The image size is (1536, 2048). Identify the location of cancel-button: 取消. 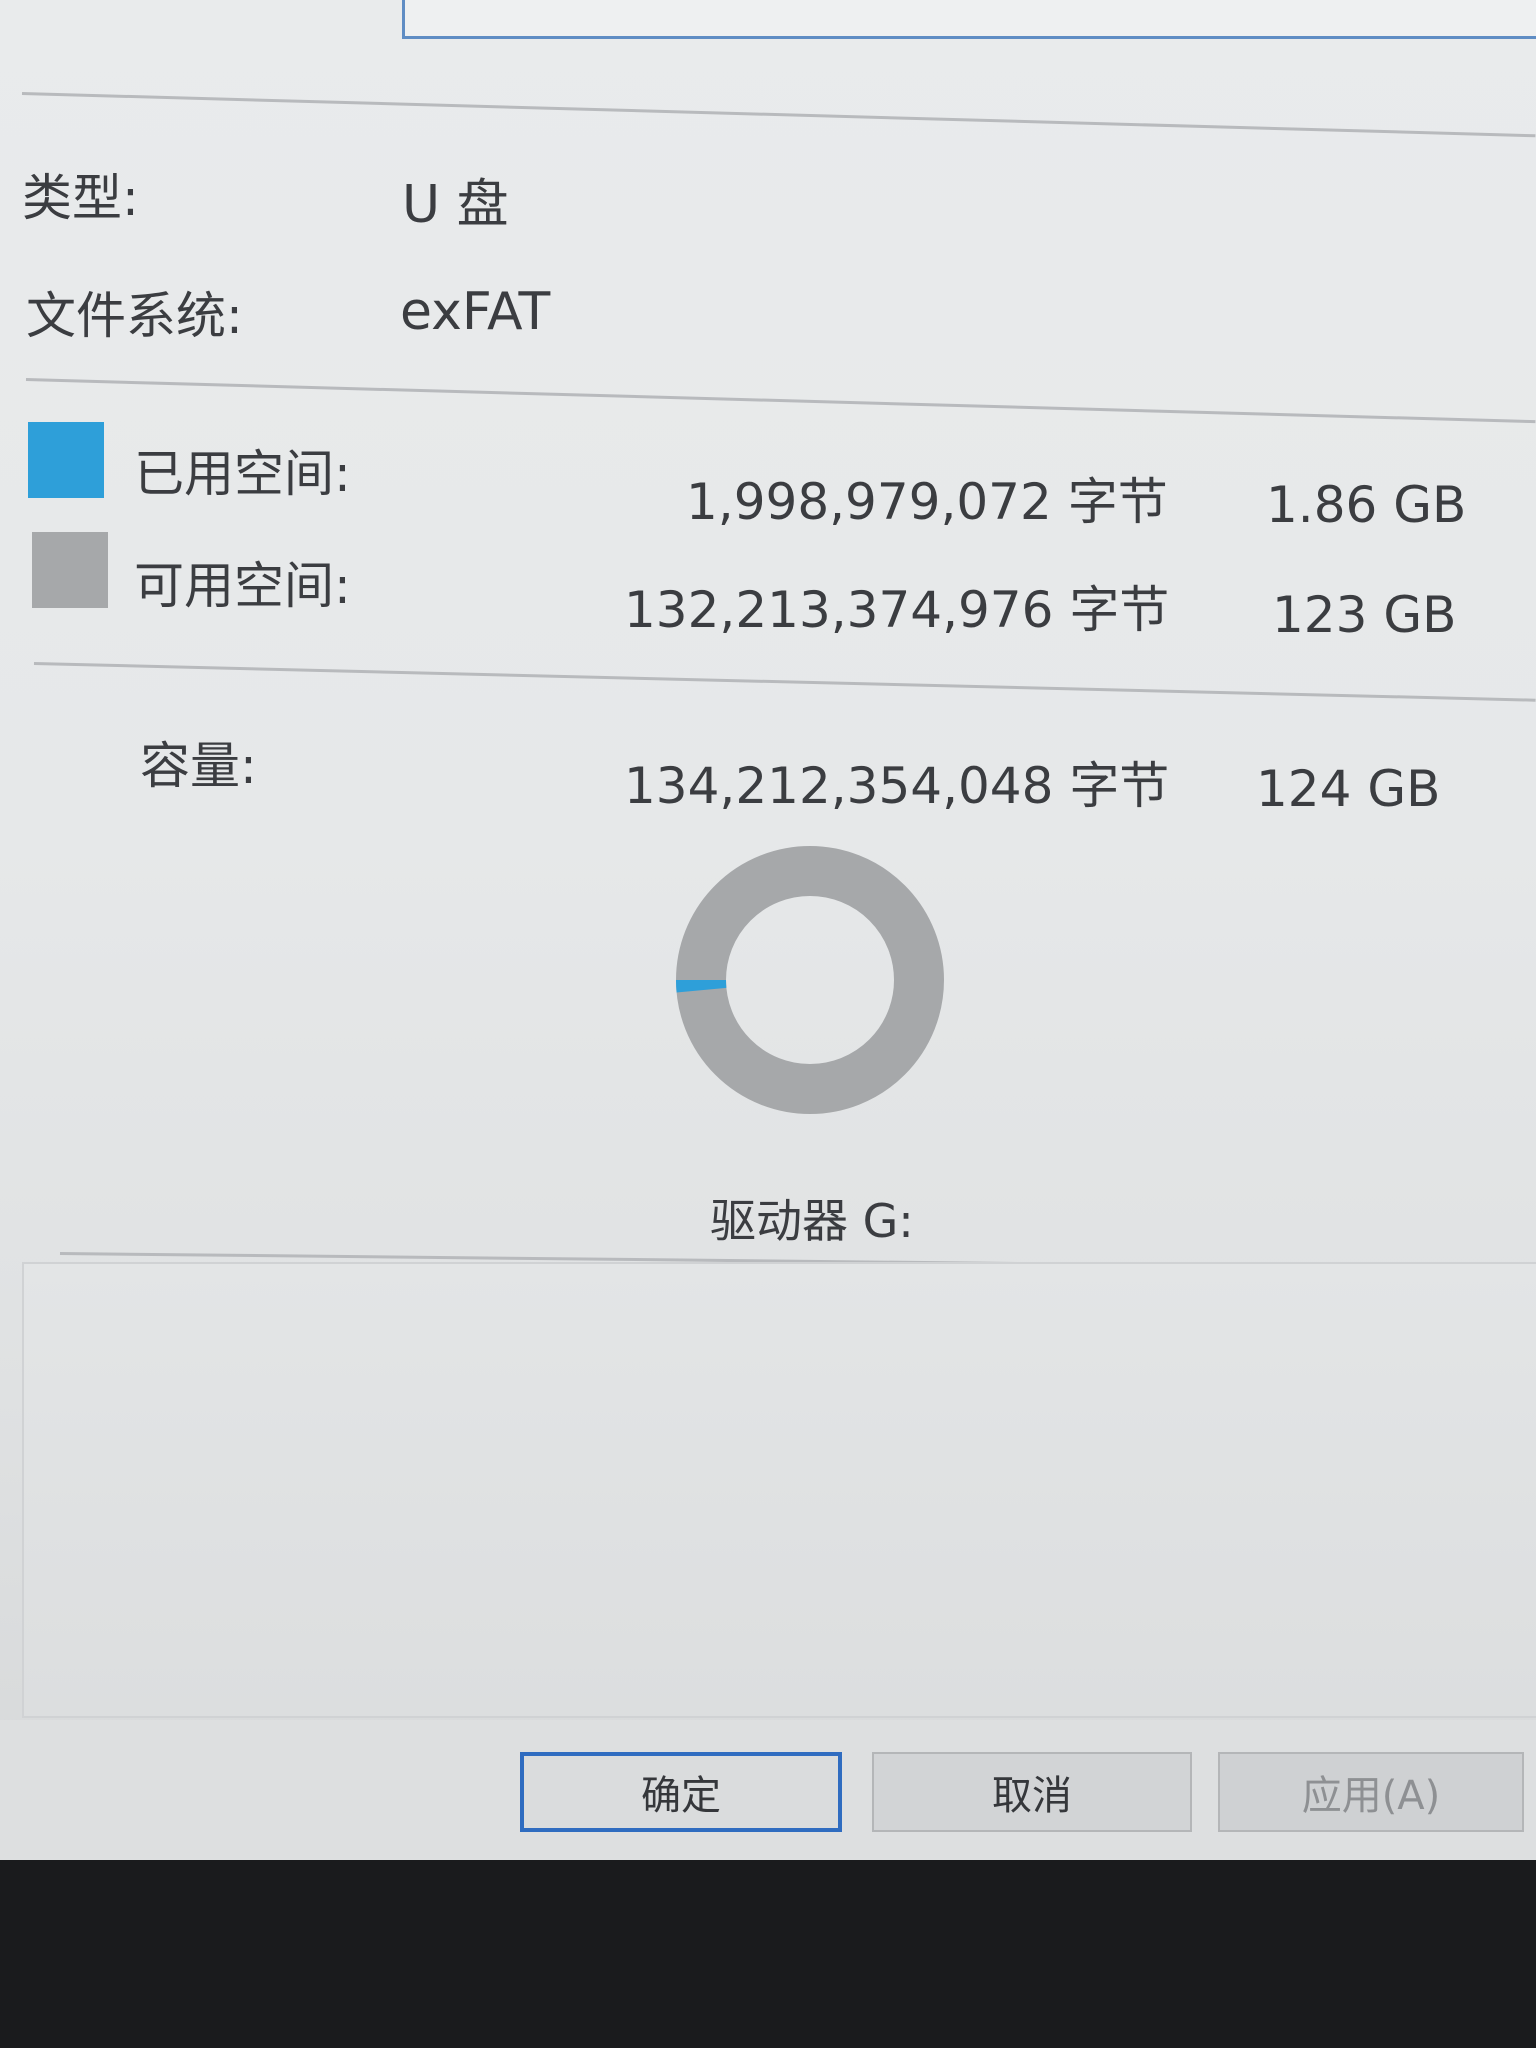
(1032, 1792).